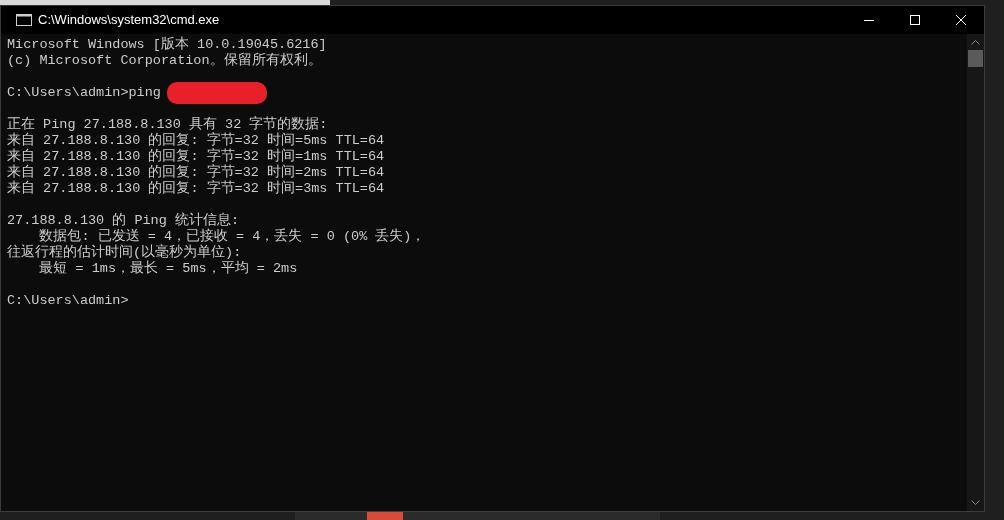 The height and width of the screenshot is (520, 1004). What do you see at coordinates (975, 502) in the screenshot?
I see `scroll-down-icon` at bounding box center [975, 502].